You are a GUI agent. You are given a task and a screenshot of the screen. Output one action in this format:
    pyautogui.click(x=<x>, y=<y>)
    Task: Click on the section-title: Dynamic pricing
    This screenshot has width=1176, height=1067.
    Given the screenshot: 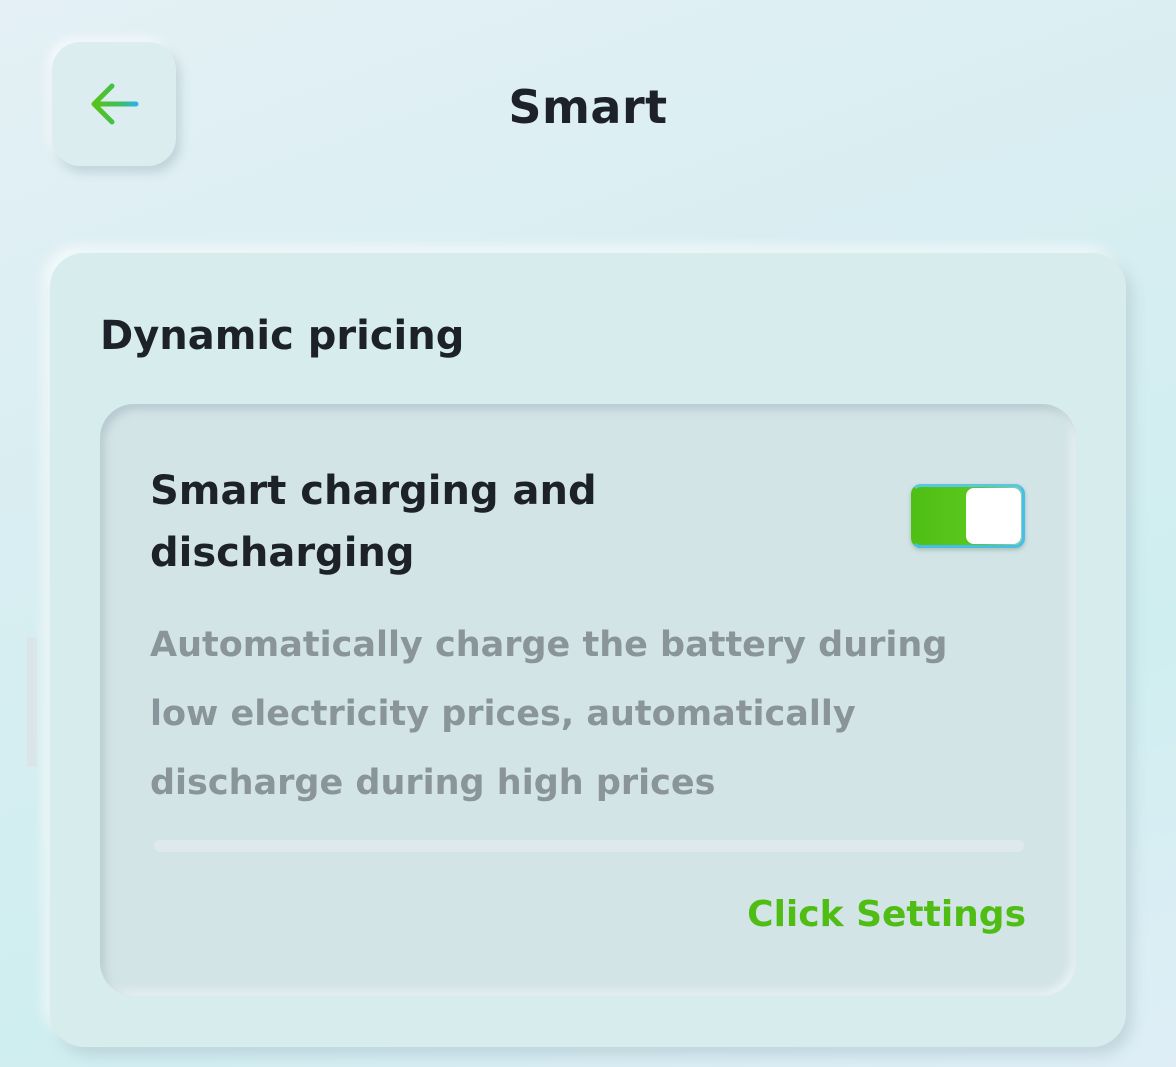 What is the action you would take?
    pyautogui.click(x=282, y=336)
    